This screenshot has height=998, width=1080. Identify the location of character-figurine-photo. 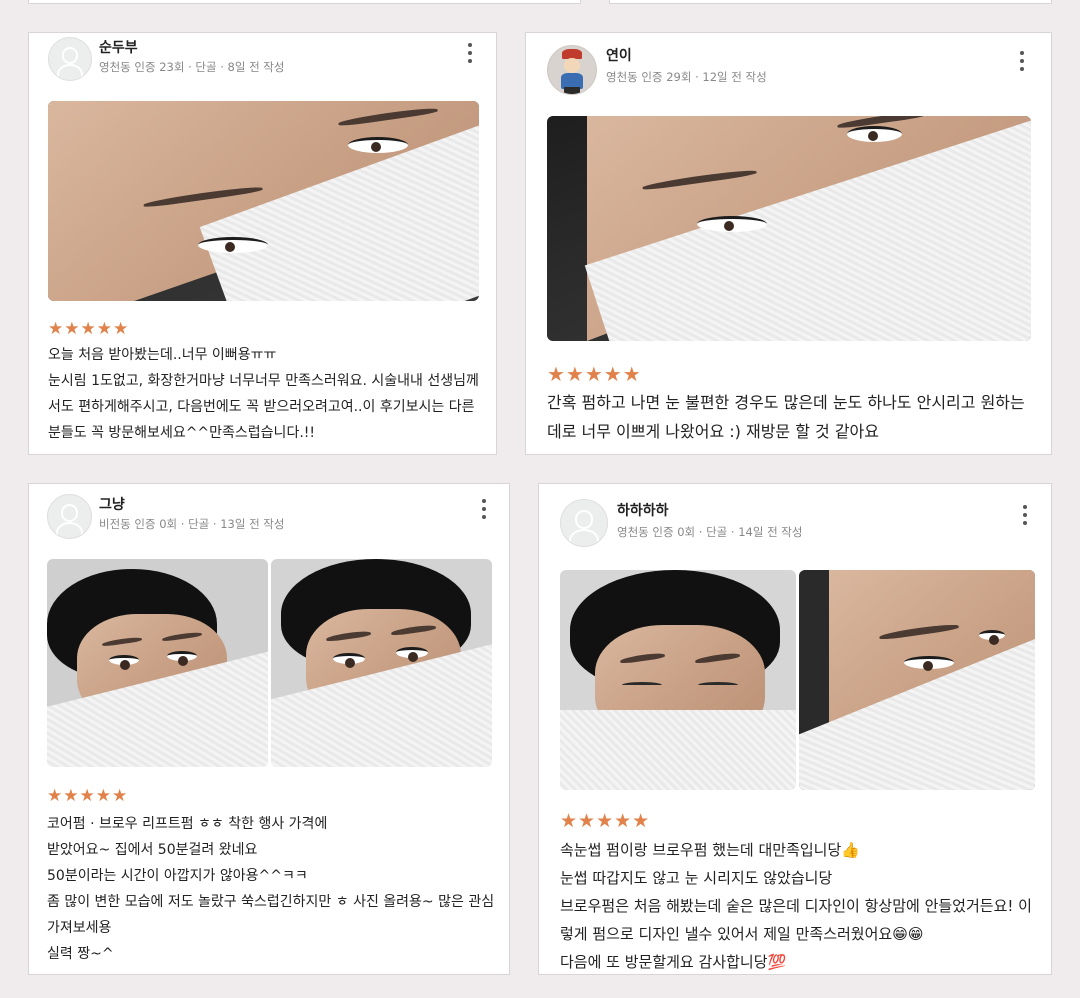
(572, 70).